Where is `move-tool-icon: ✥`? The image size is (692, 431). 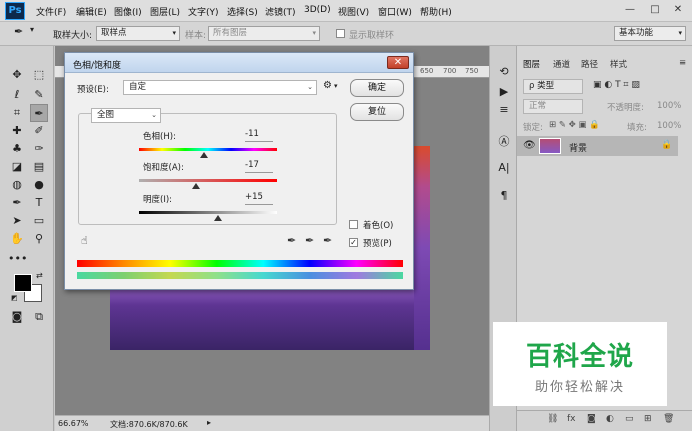
move-tool-icon: ✥ is located at coordinates (17, 75).